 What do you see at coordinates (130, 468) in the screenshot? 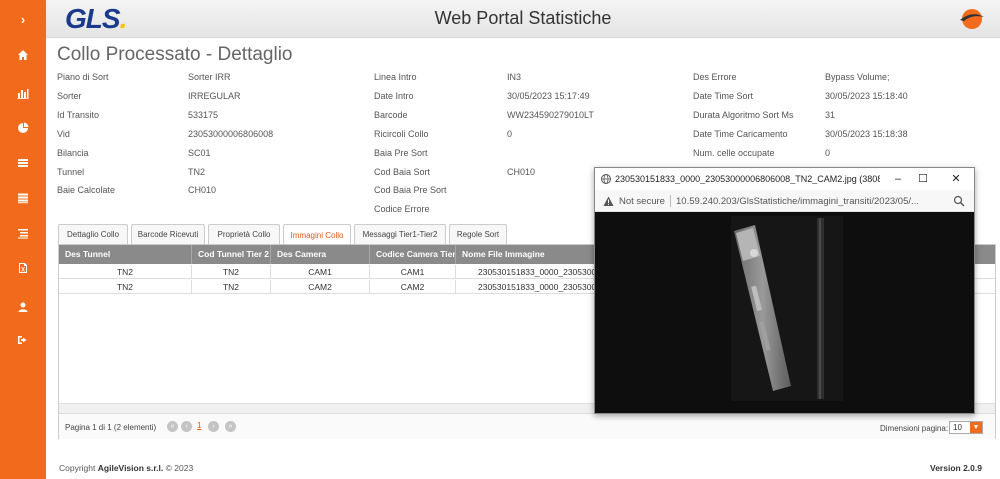
I see `company-name: AgileVision s.r.l.` at bounding box center [130, 468].